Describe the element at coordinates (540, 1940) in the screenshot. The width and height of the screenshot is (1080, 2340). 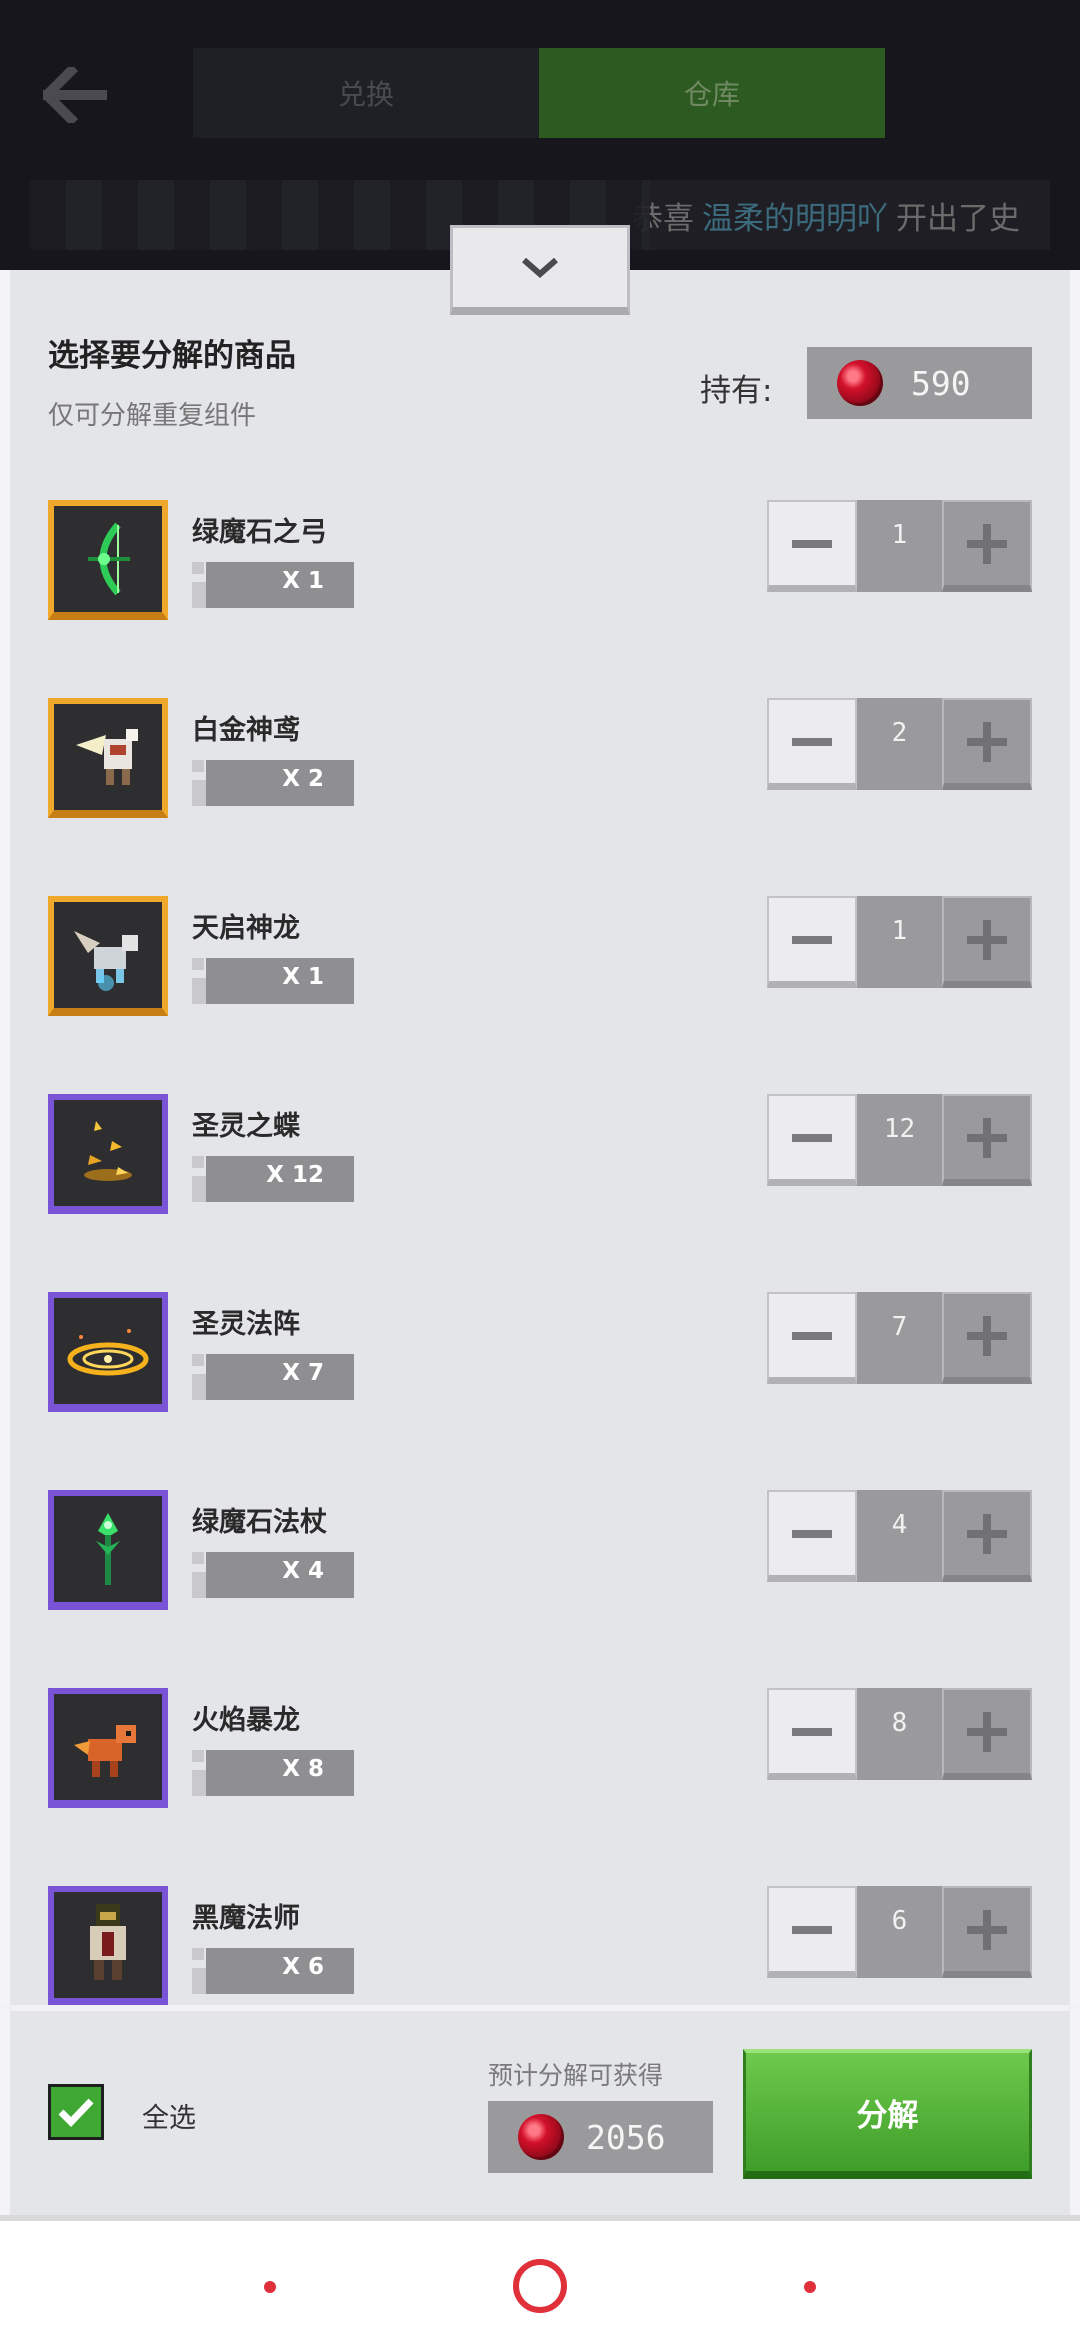
I see `list-item: 黑魔法师 X 6 6` at that location.